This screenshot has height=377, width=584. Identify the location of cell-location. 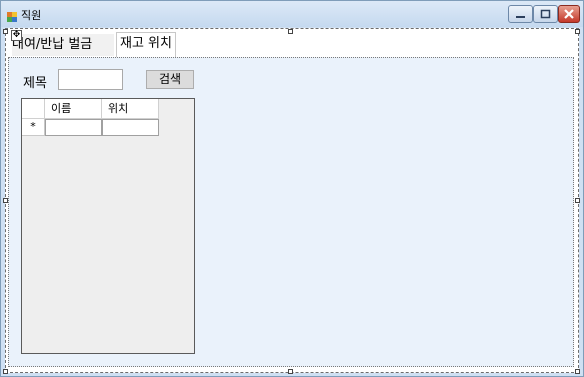
(130, 127).